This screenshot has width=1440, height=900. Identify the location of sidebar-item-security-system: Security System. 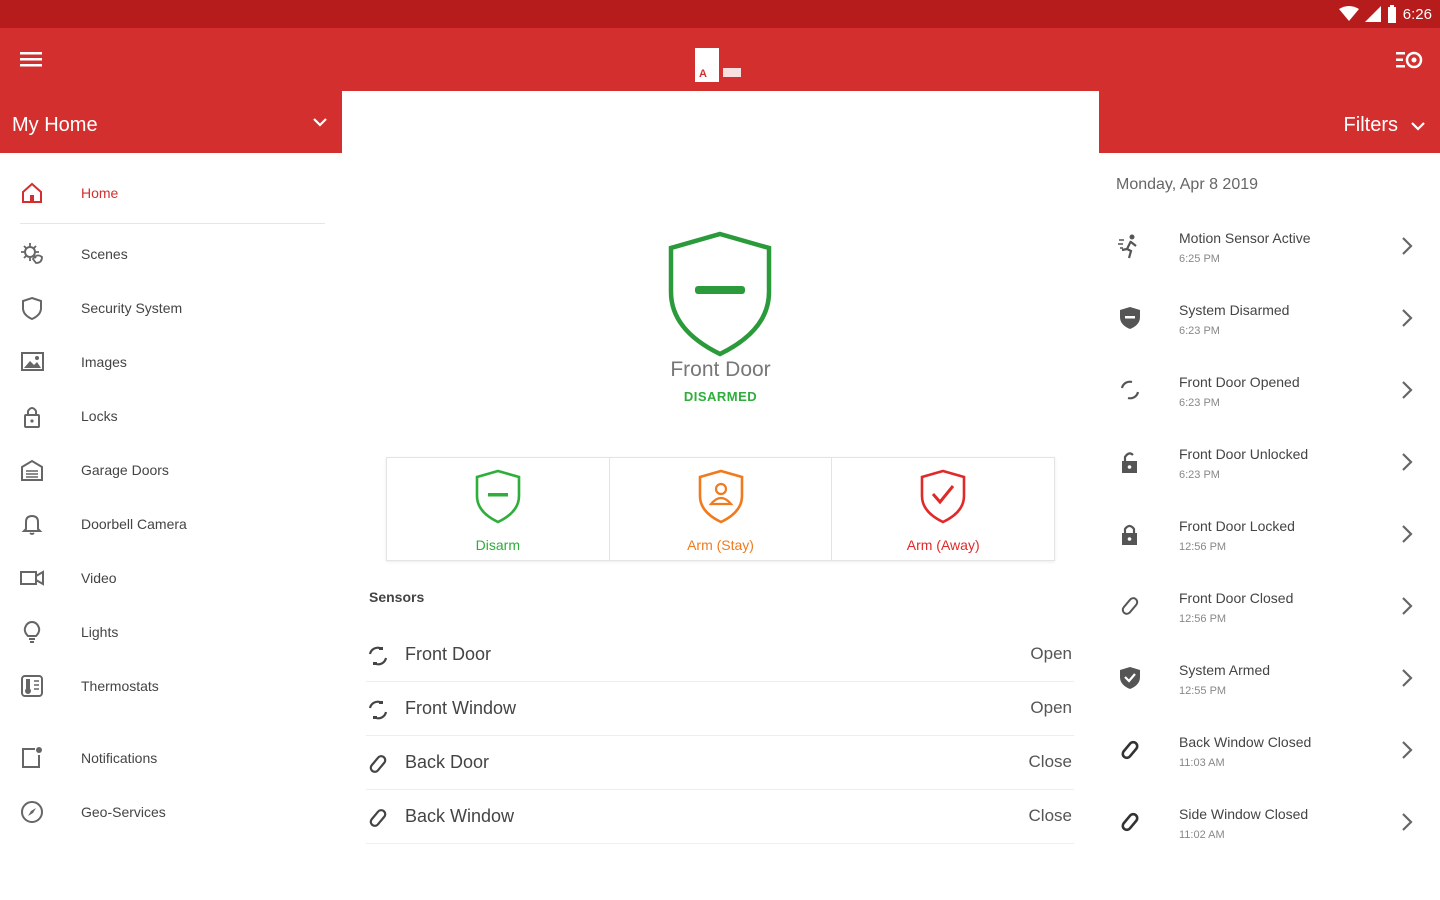
(165, 308).